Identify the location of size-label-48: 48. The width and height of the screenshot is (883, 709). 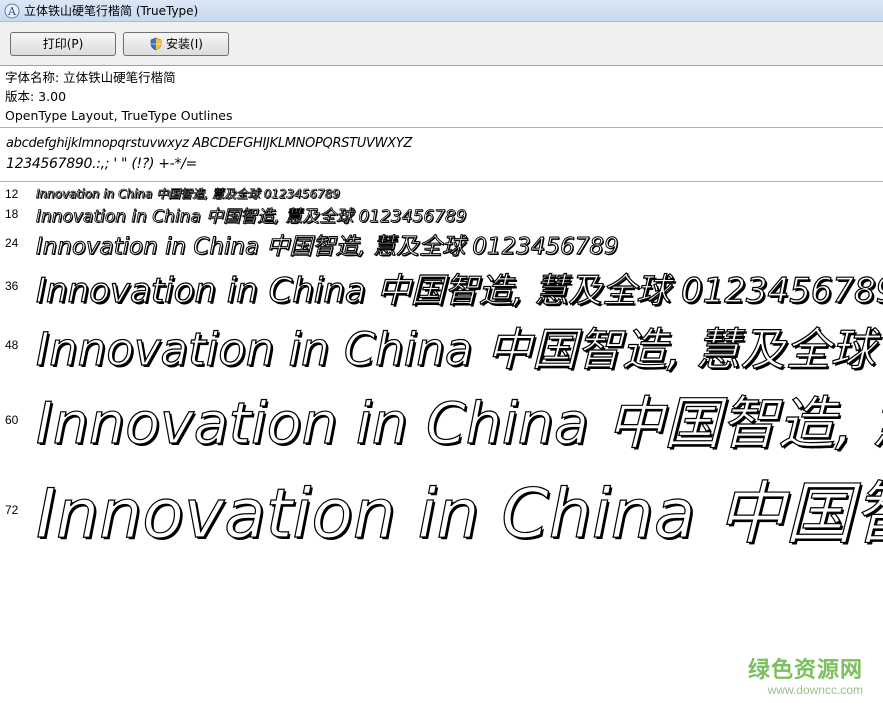
(12, 345).